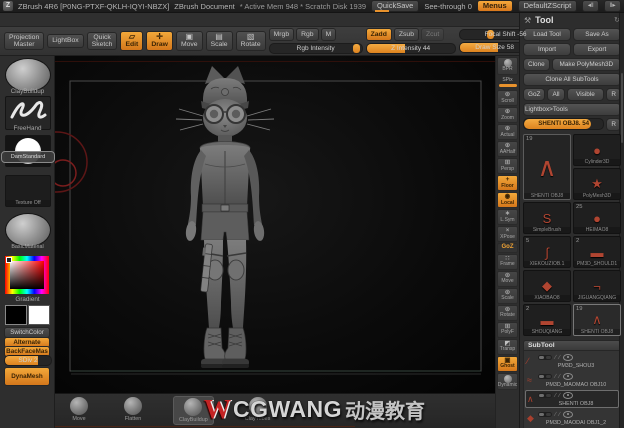  I want to click on import-button: Import, so click(547, 49).